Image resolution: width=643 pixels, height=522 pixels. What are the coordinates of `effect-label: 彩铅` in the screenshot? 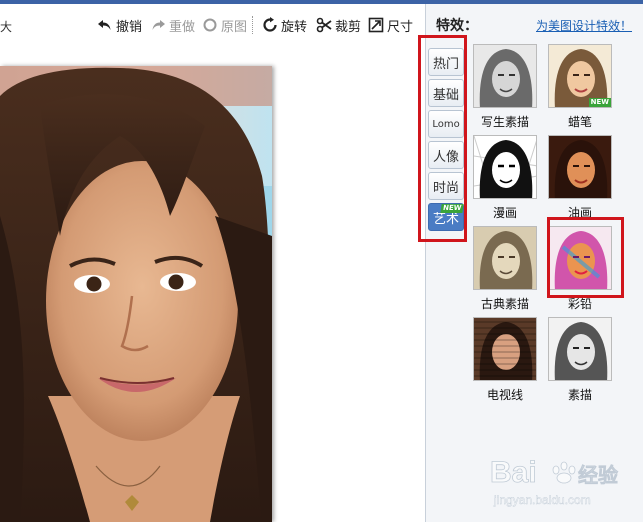 It's located at (579, 304).